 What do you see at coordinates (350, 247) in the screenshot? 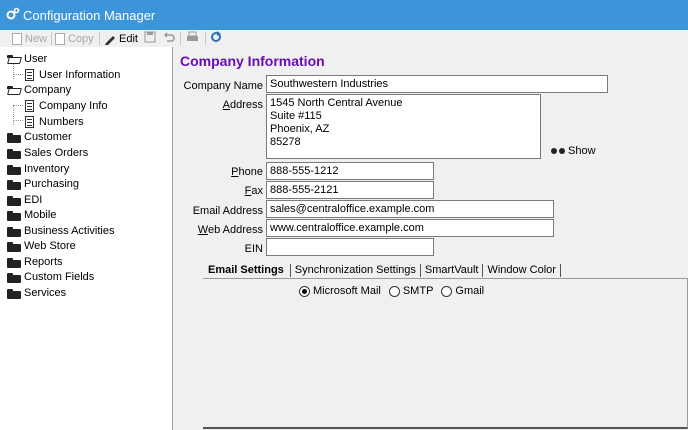
I see `ein-field` at bounding box center [350, 247].